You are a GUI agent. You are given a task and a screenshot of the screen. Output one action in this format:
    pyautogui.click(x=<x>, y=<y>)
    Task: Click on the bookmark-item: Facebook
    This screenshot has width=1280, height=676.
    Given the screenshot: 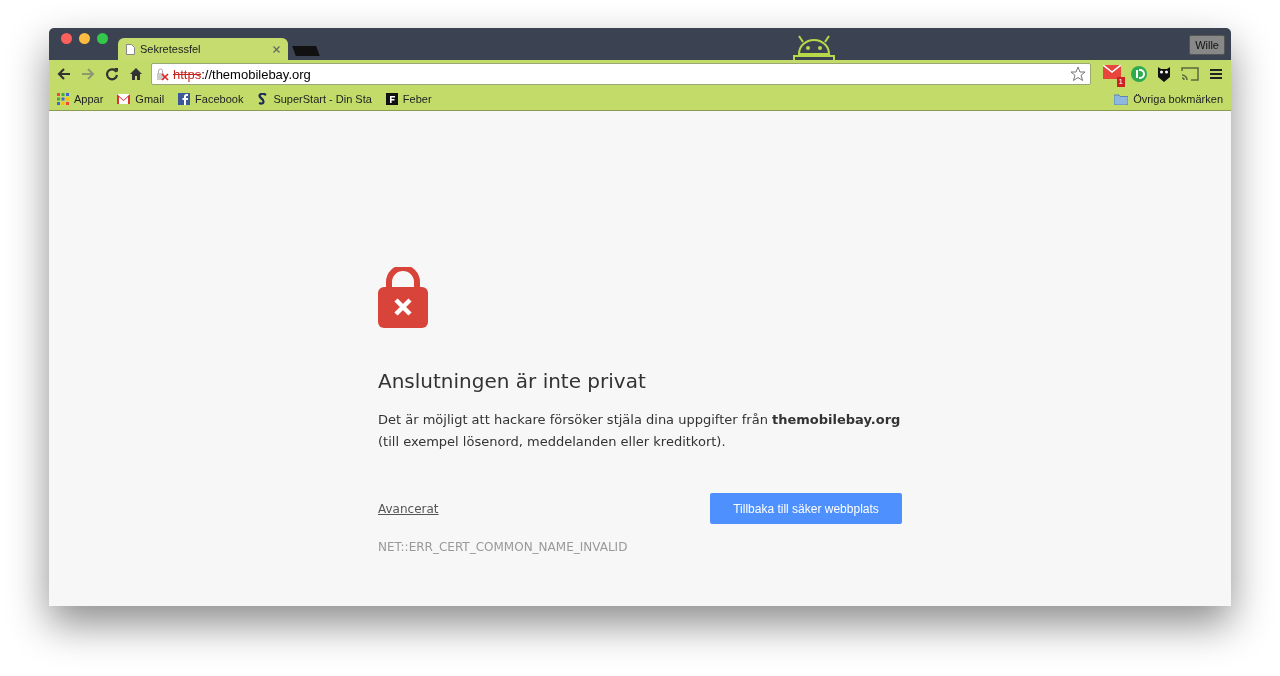 What is the action you would take?
    pyautogui.click(x=211, y=99)
    